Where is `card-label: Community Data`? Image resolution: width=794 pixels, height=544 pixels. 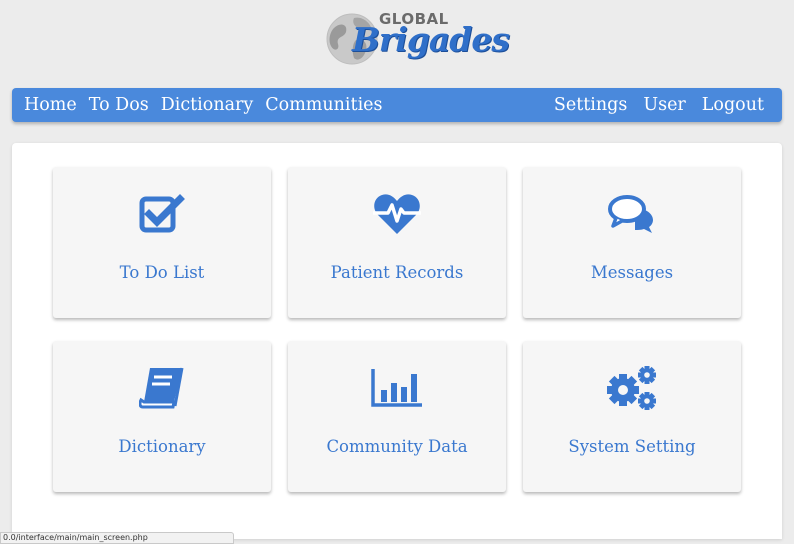 card-label: Community Data is located at coordinates (397, 446).